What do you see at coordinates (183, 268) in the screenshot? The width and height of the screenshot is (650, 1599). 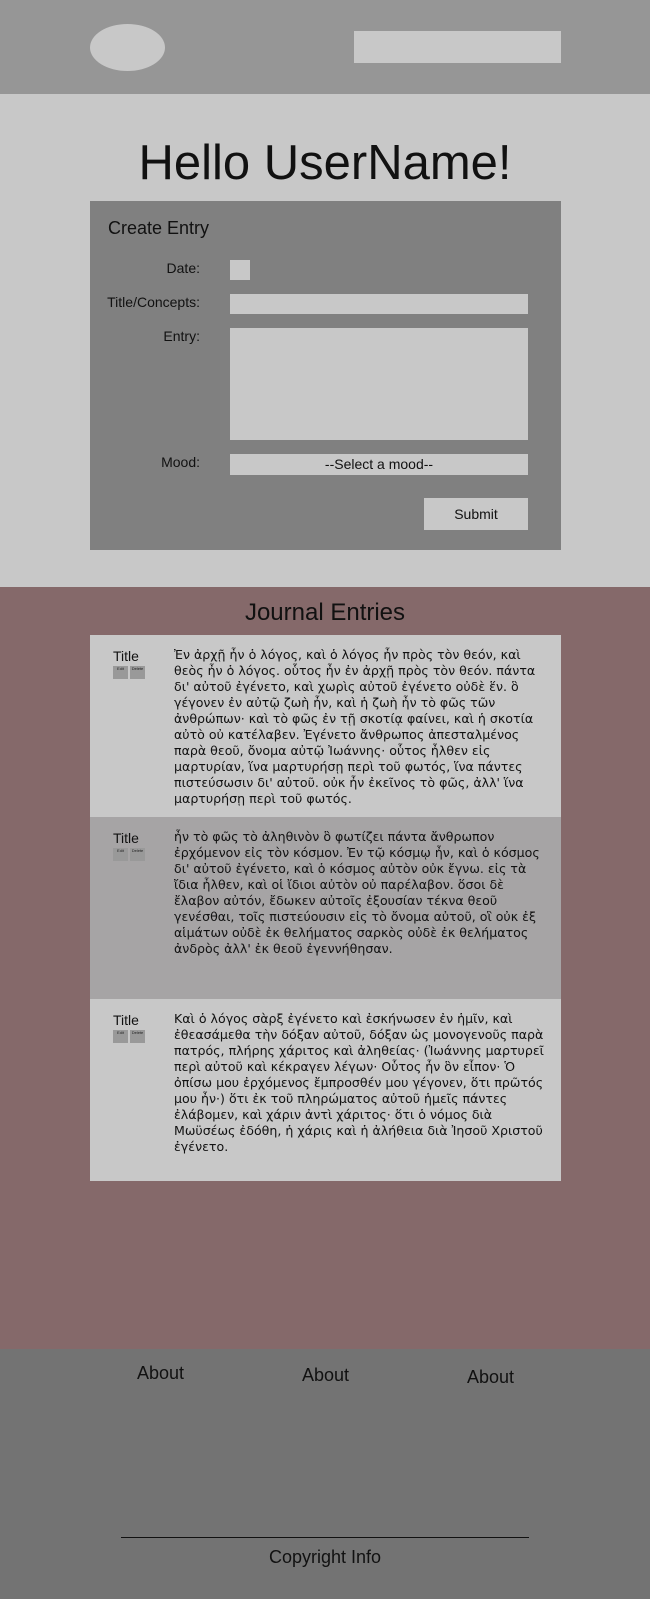 I see `date-label: Date:` at bounding box center [183, 268].